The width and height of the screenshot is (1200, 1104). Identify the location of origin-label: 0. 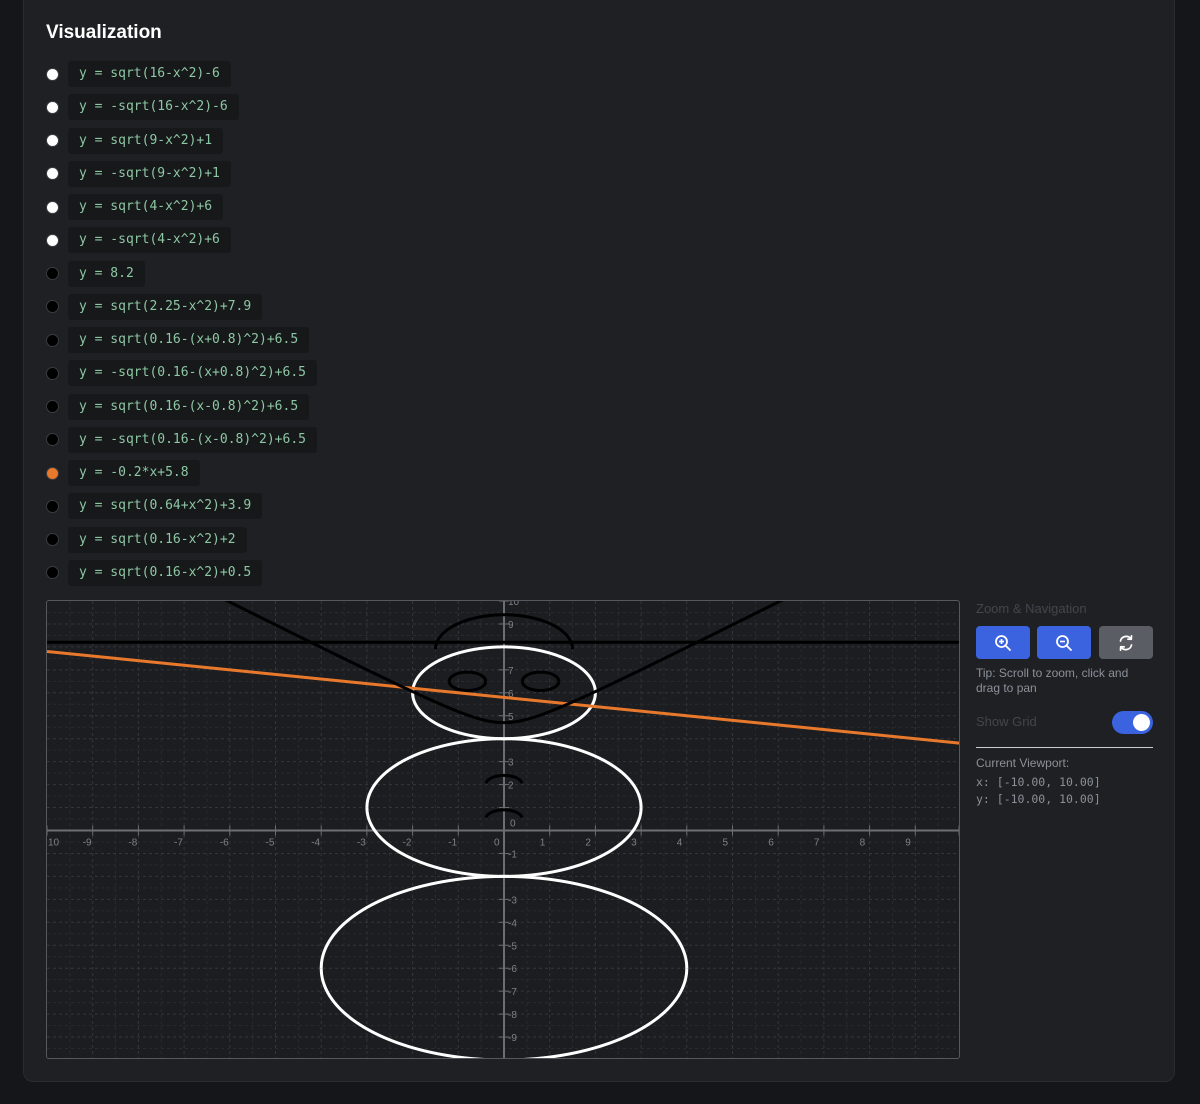
(513, 824).